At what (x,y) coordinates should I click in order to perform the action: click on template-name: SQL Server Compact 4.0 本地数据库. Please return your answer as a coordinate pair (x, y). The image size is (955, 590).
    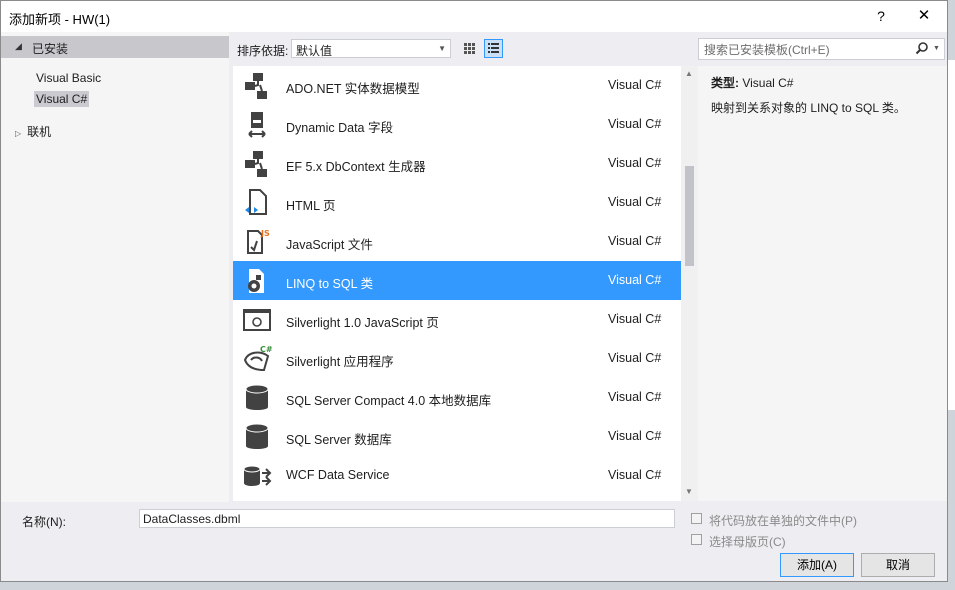
    Looking at the image, I should click on (389, 401).